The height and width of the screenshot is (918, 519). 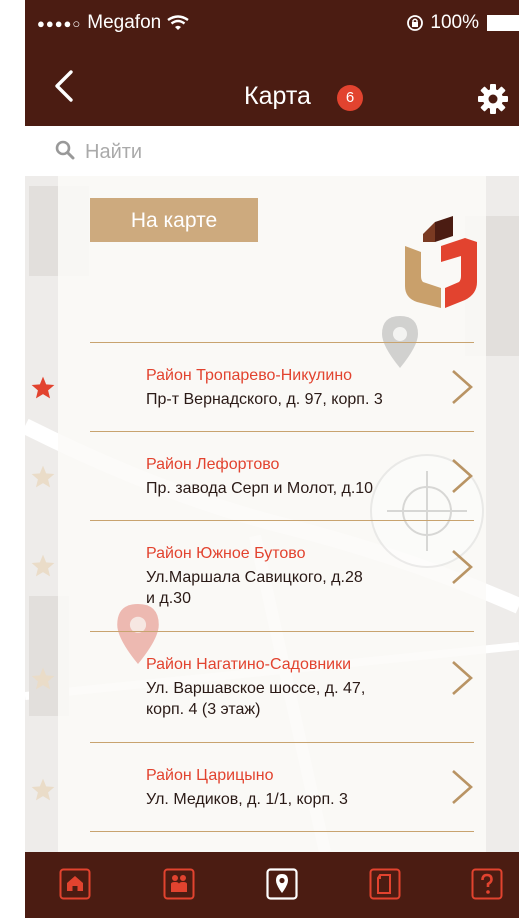 What do you see at coordinates (210, 775) in the screenshot?
I see `district-name: Район Царицыно` at bounding box center [210, 775].